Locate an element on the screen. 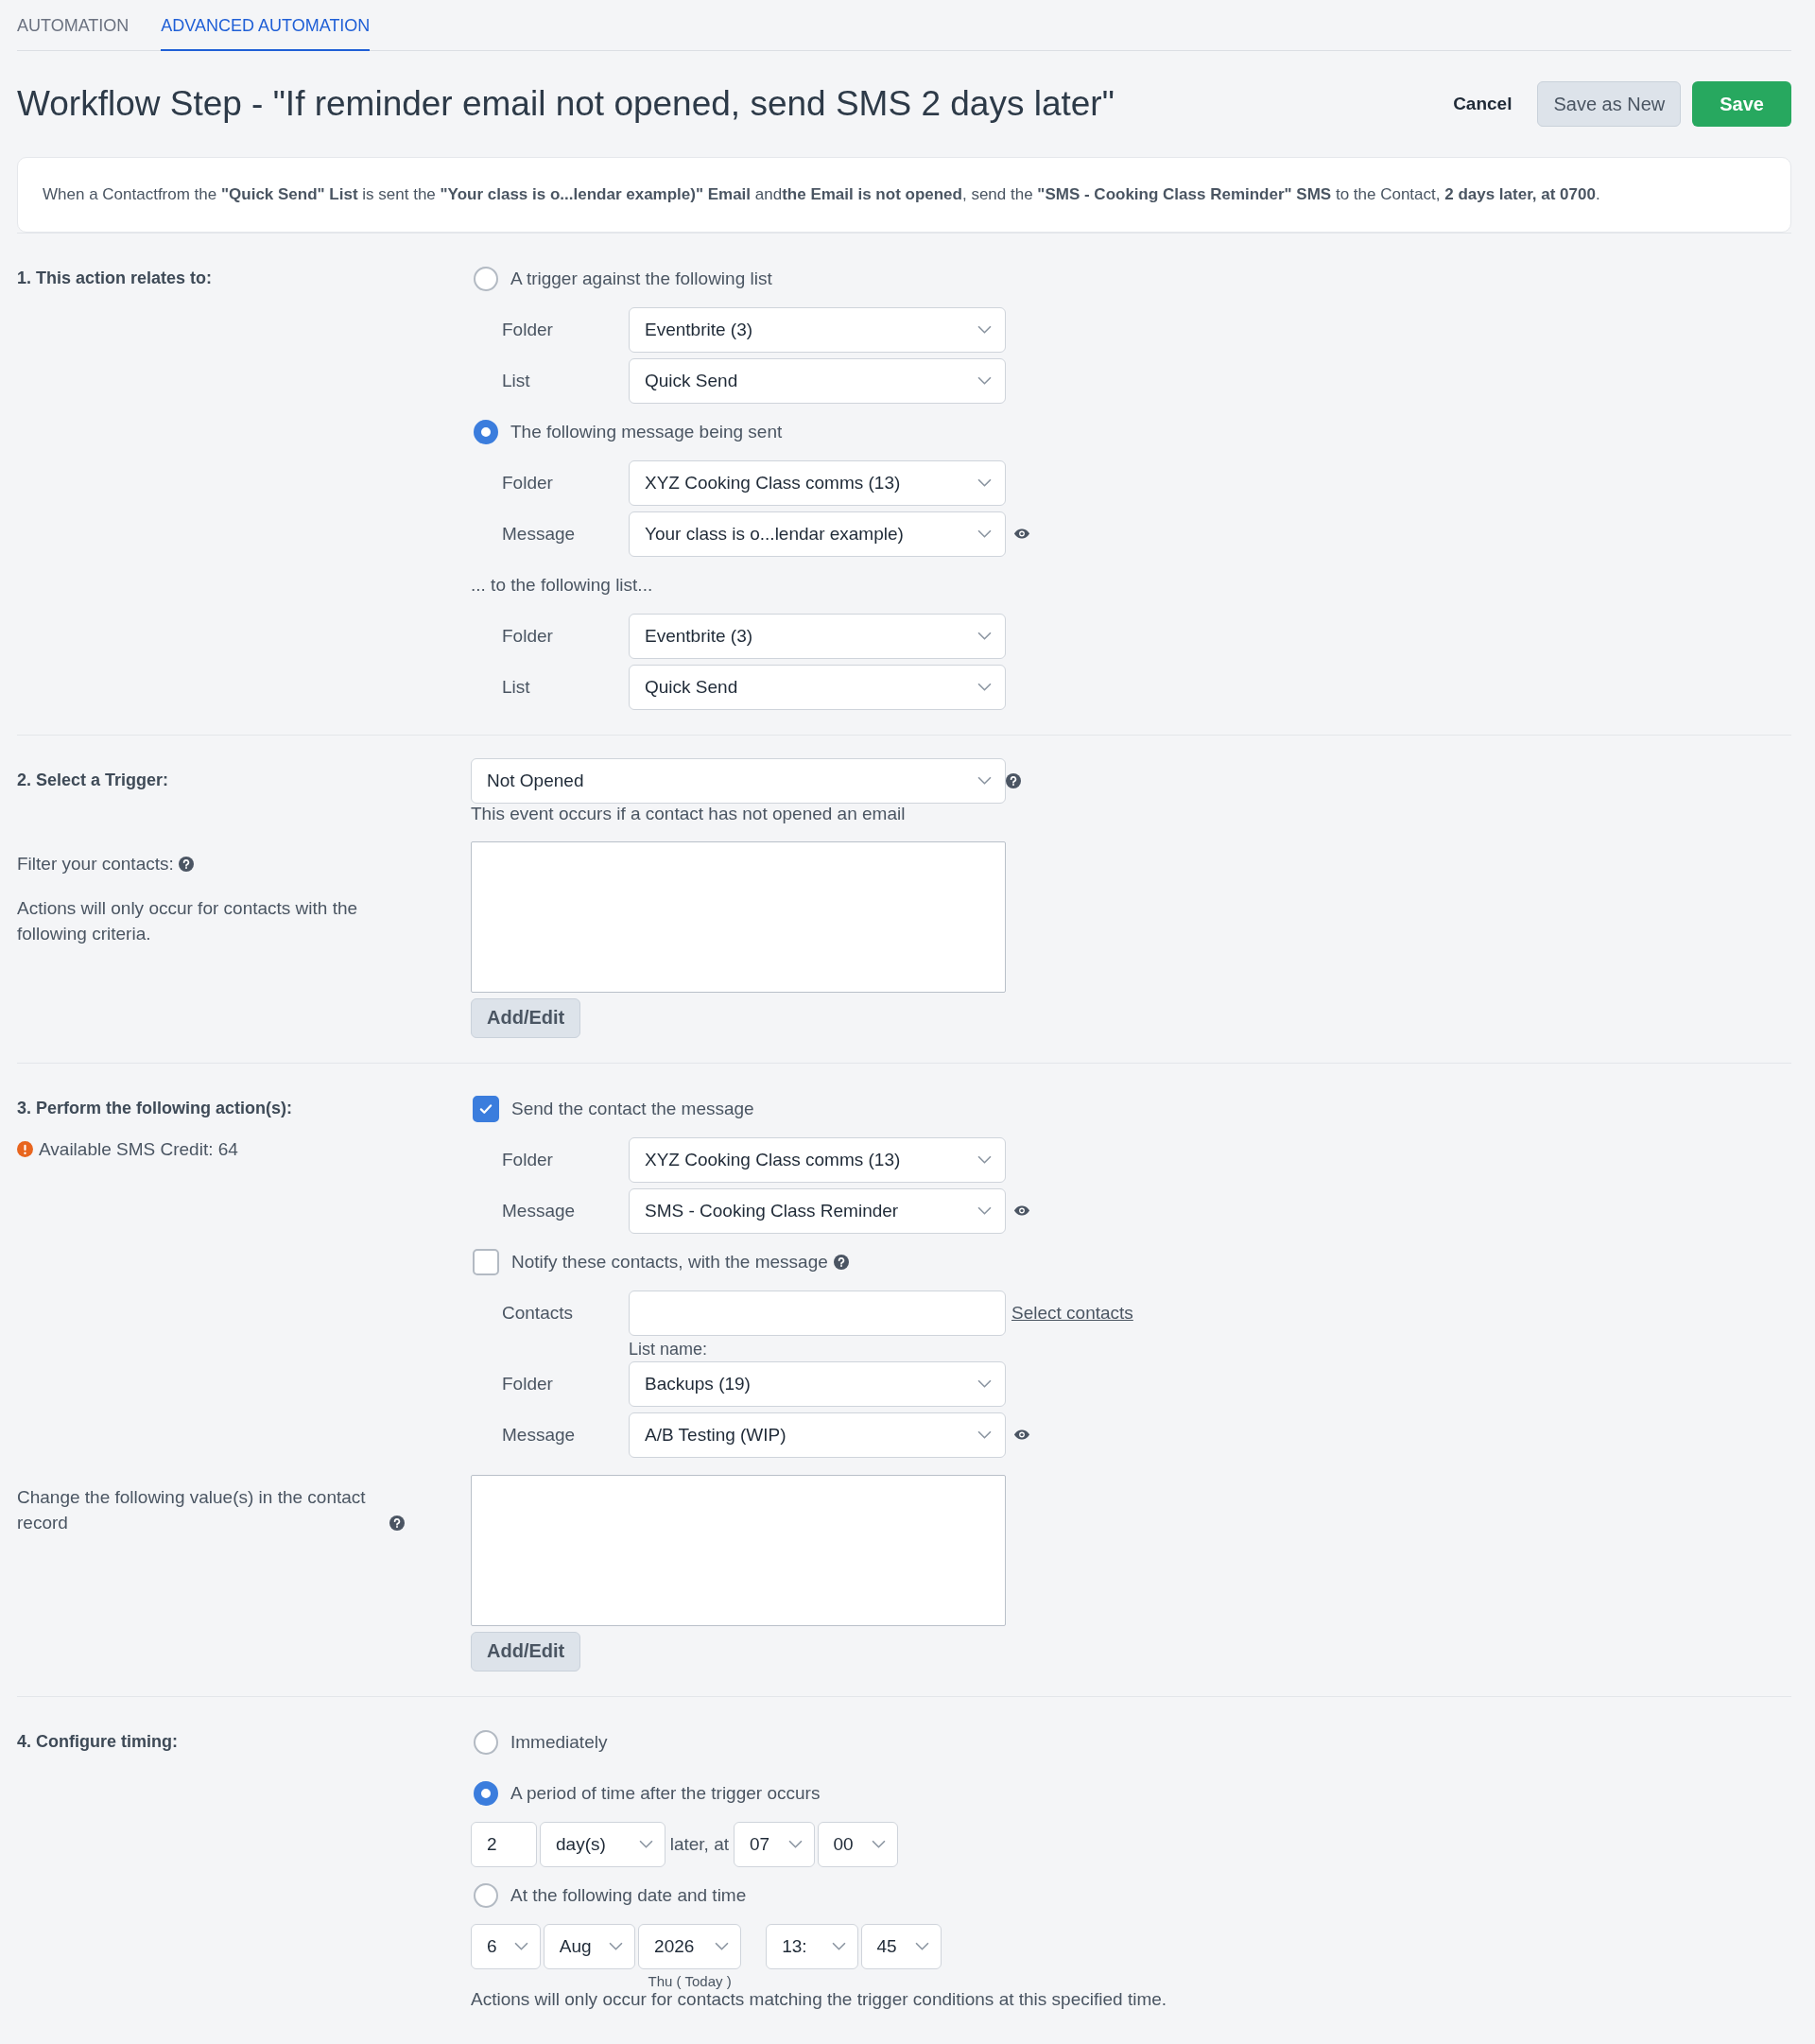  dropdown: Backups (19) is located at coordinates (817, 1383).